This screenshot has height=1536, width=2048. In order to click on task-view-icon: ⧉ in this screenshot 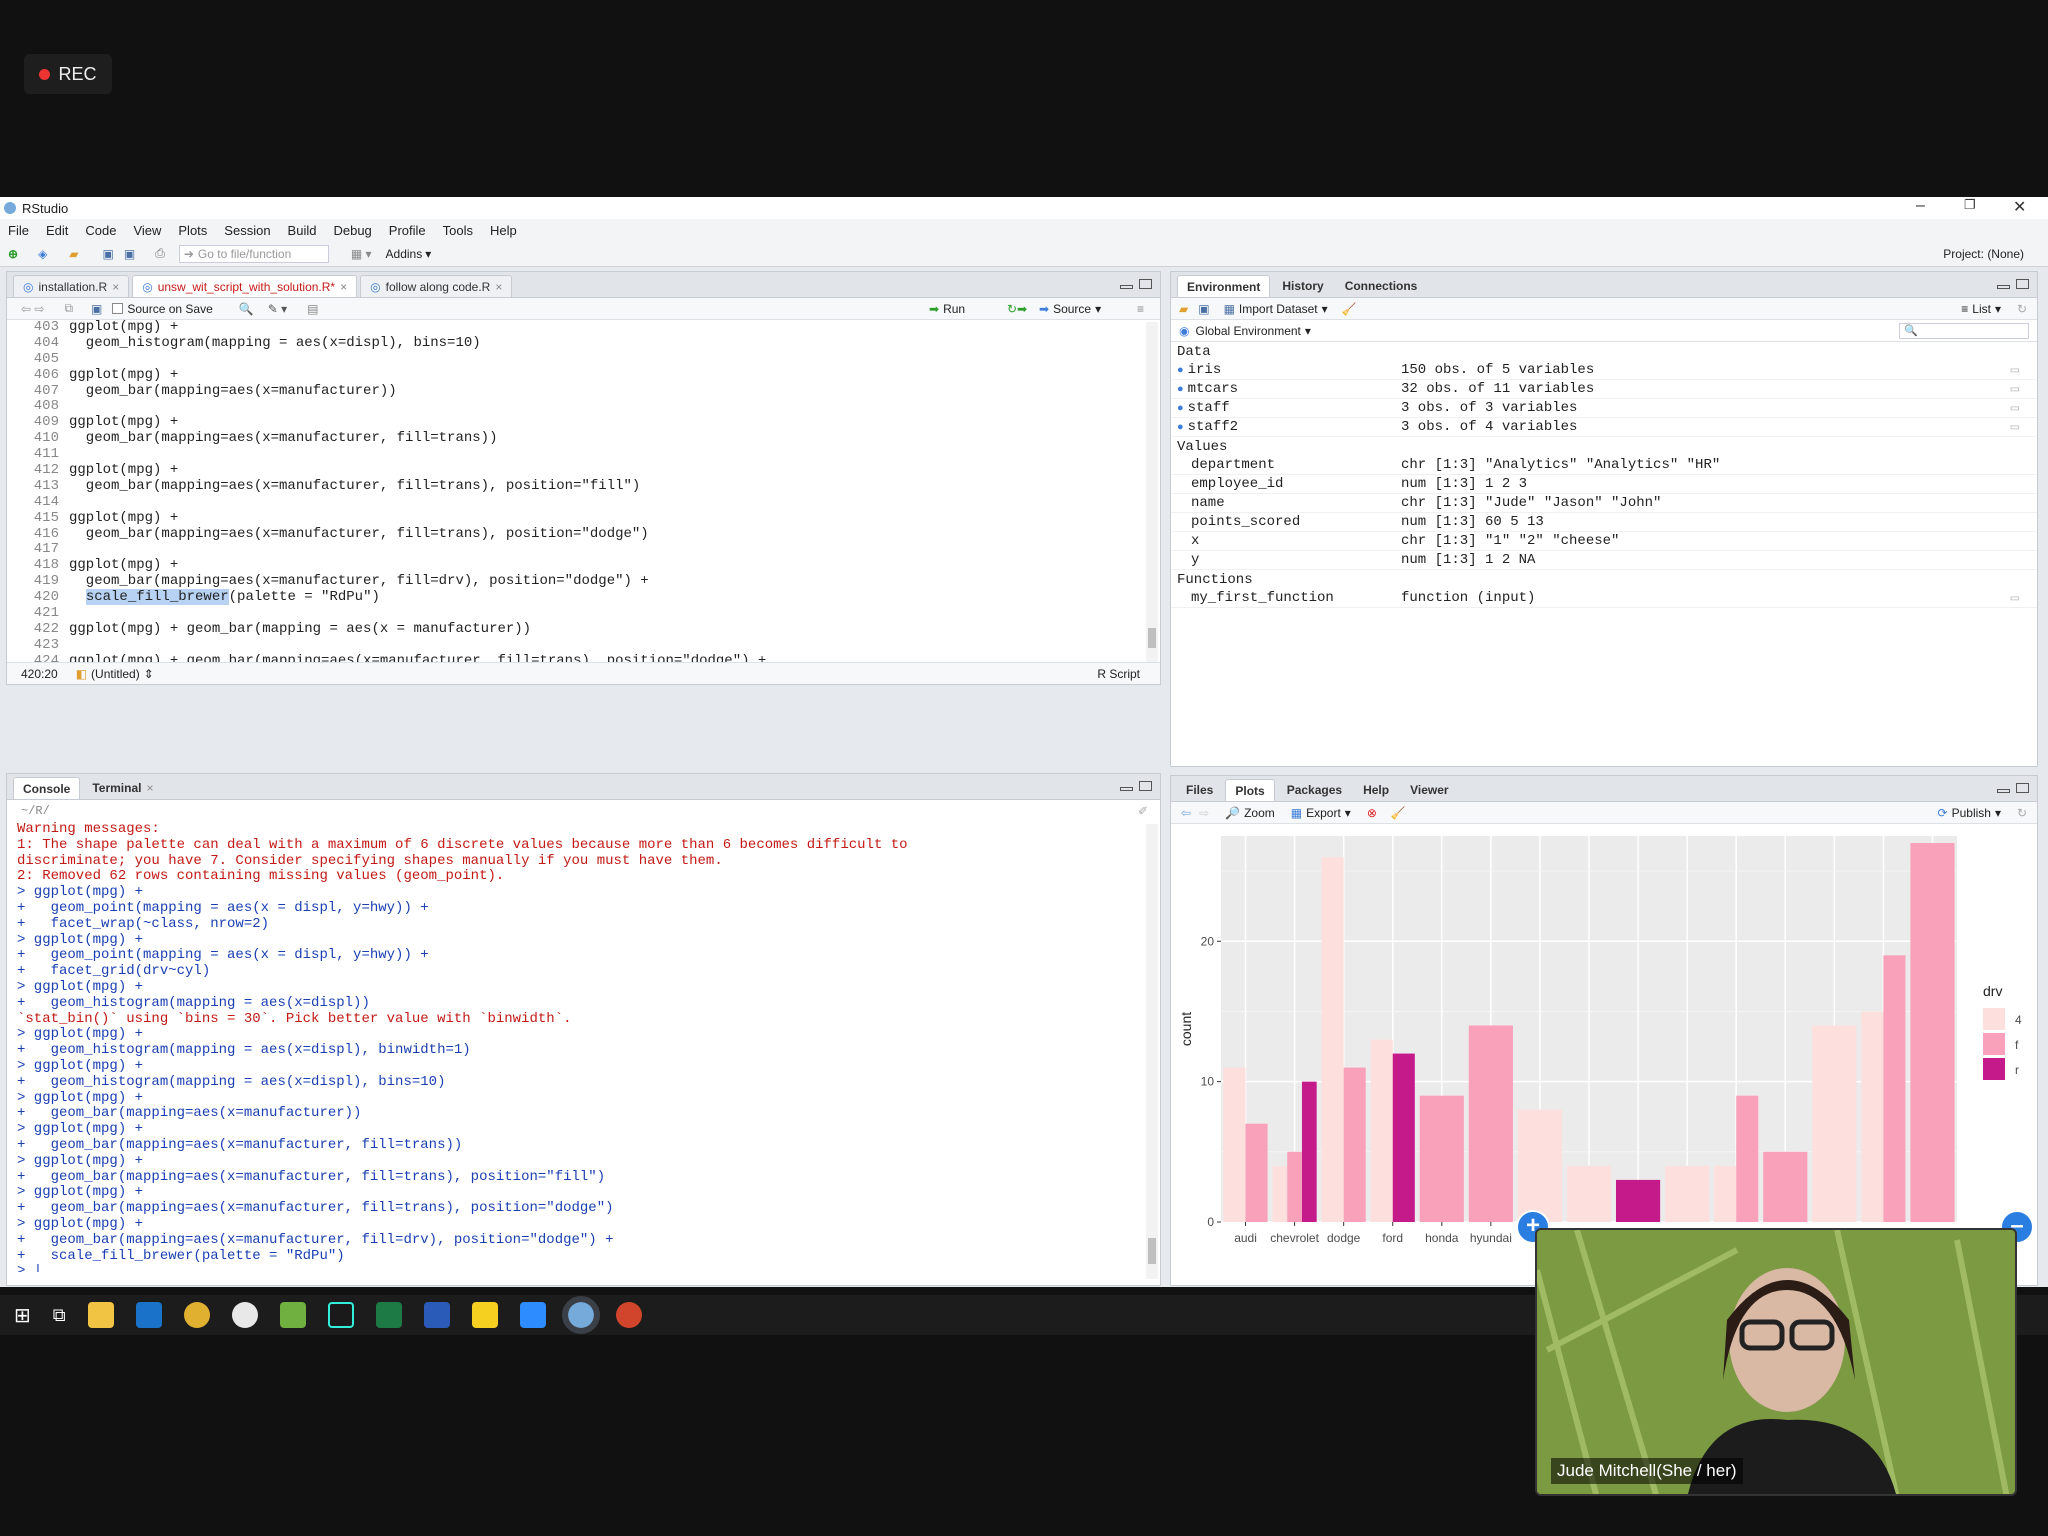, I will do `click(59, 1315)`.